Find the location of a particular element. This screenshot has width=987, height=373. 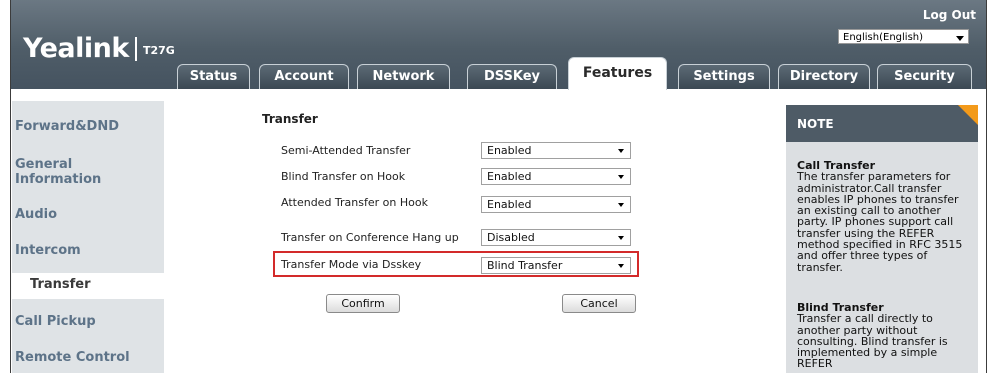

sidebar-item-forward-dnd: Forward&DND is located at coordinates (67, 126).